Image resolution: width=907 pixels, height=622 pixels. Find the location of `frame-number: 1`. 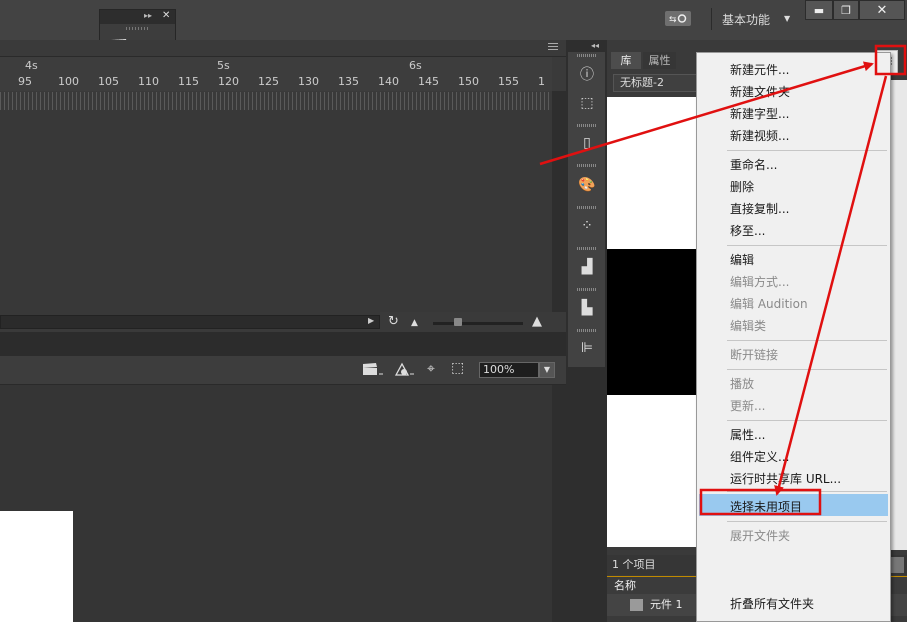

frame-number: 1 is located at coordinates (541, 81).